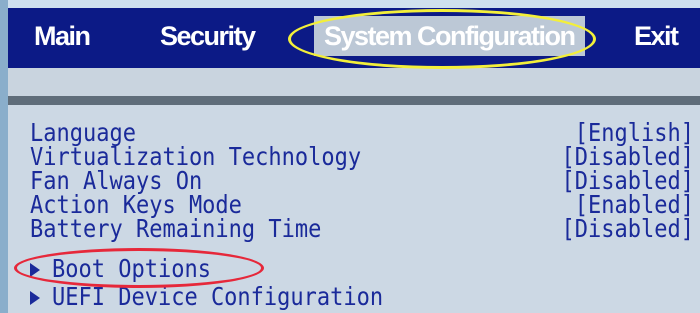  Describe the element at coordinates (634, 133) in the screenshot. I see `setting-language-value: [English]` at that location.